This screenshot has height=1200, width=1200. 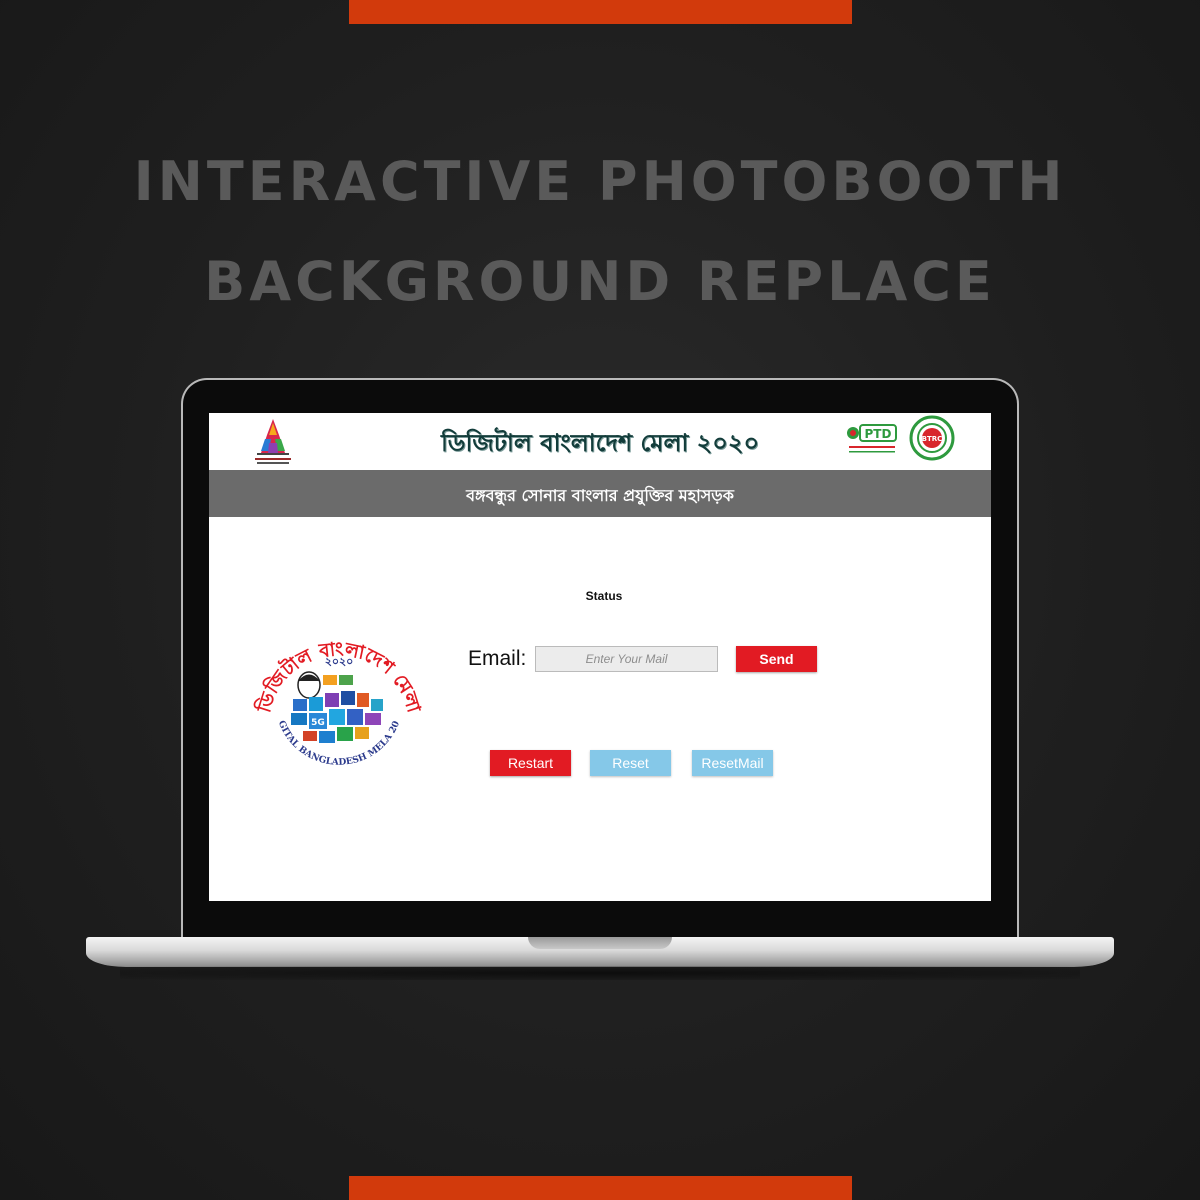 What do you see at coordinates (600, 12) in the screenshot?
I see `top-accent-bar` at bounding box center [600, 12].